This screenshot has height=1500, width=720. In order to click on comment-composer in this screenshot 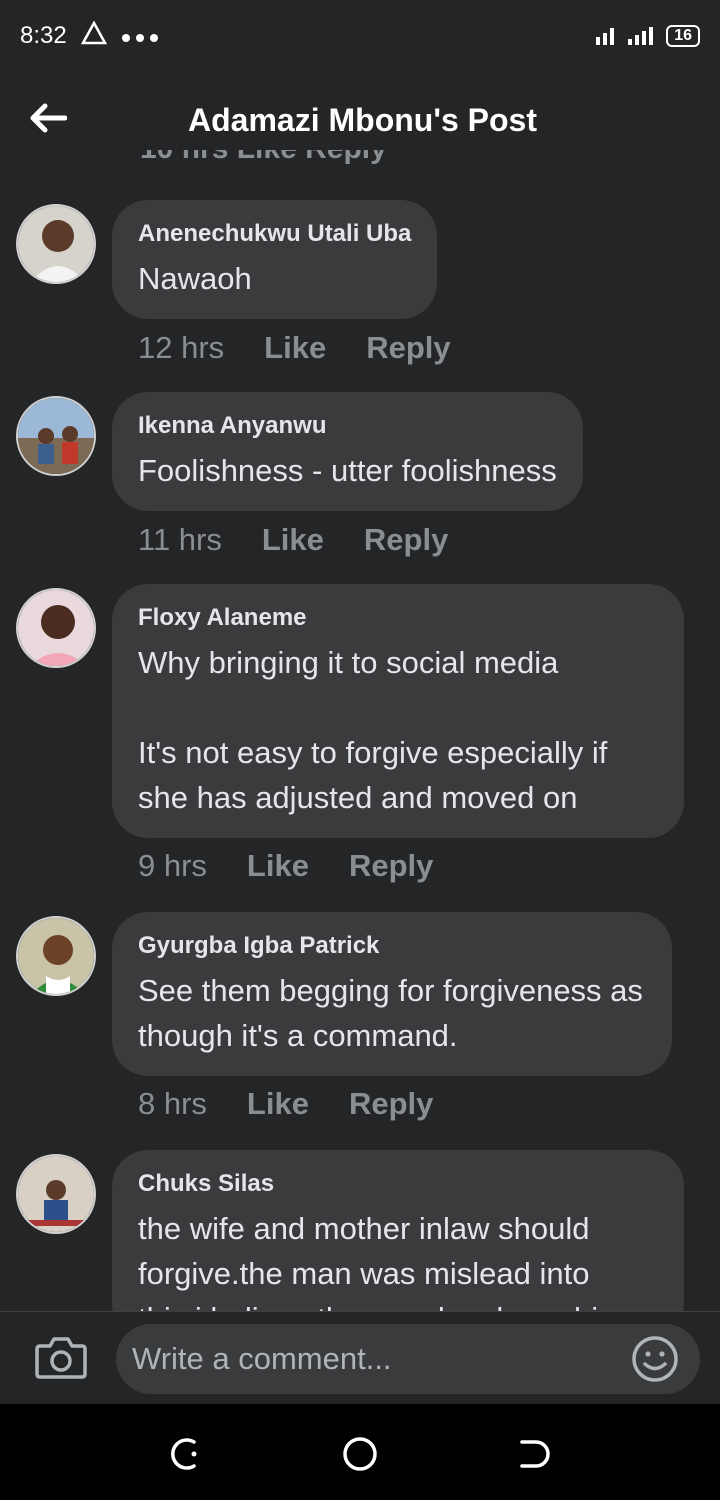, I will do `click(360, 1357)`.